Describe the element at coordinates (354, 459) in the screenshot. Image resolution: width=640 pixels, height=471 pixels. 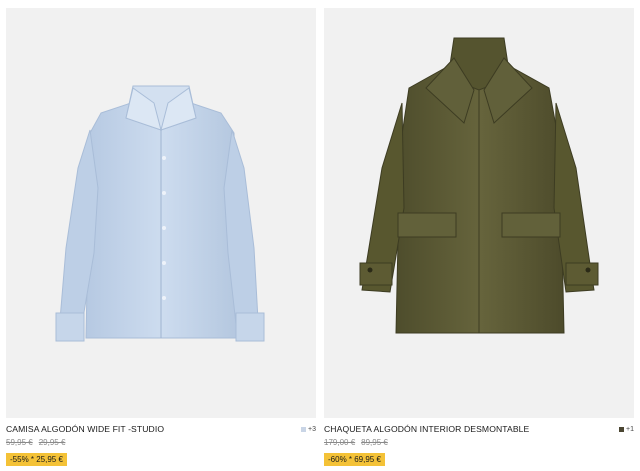
I see `sale-price-badge: -60% * 69,95 €` at that location.